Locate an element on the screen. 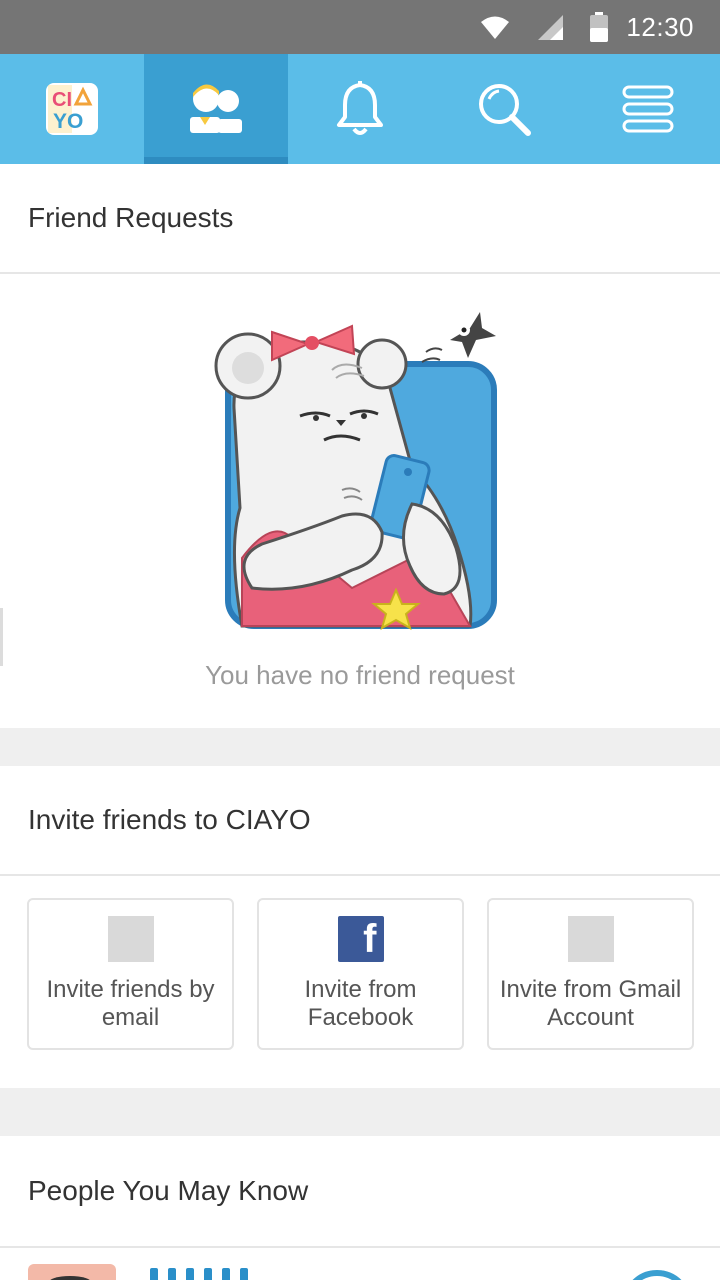 The height and width of the screenshot is (1280, 720). top-nav: CI YO is located at coordinates (360, 109).